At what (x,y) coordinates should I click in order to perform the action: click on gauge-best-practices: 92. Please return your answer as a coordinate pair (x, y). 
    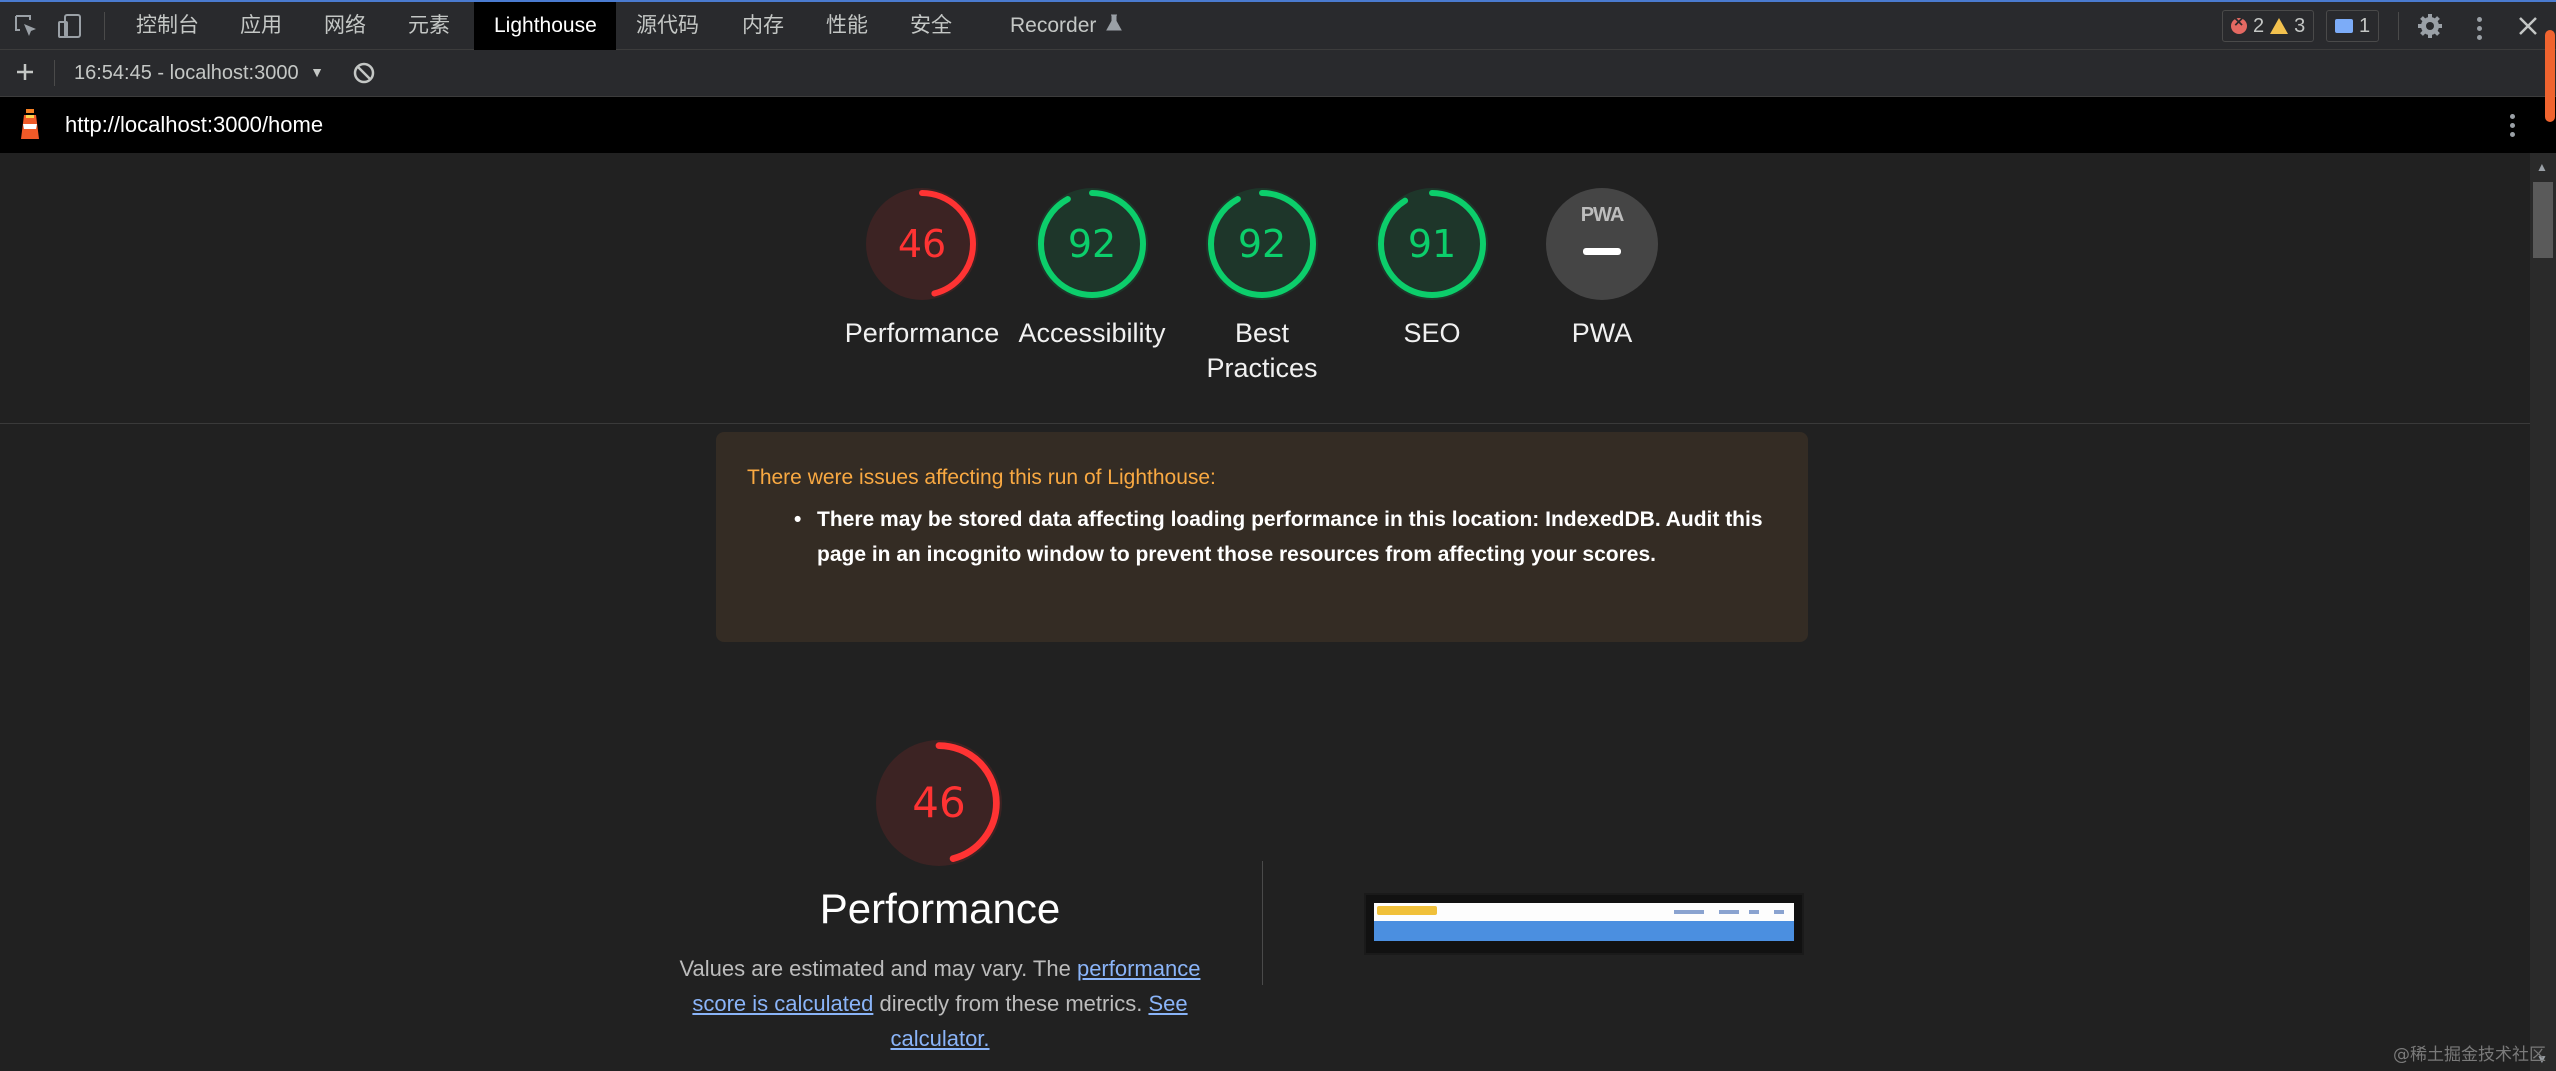
    Looking at the image, I should click on (1262, 244).